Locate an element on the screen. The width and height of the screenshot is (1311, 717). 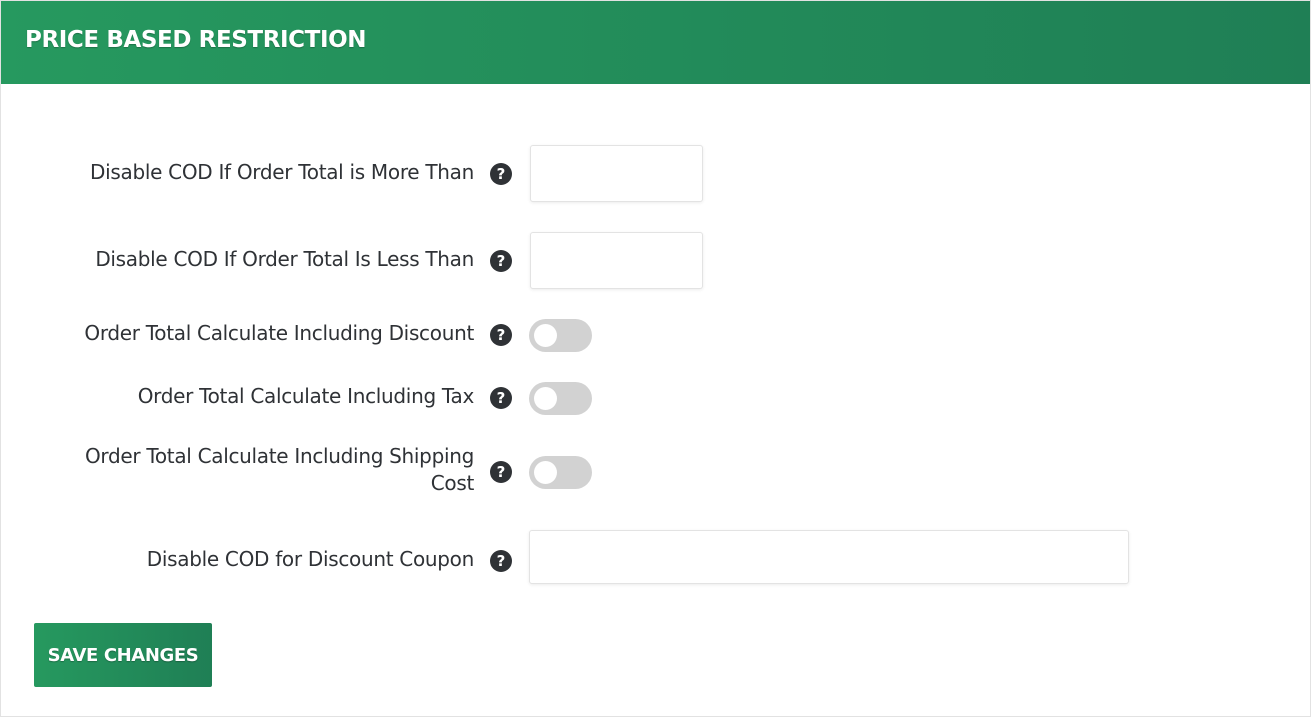
order-total-less-than-label: Disable COD If Order Total Is Less Than is located at coordinates (284, 259).